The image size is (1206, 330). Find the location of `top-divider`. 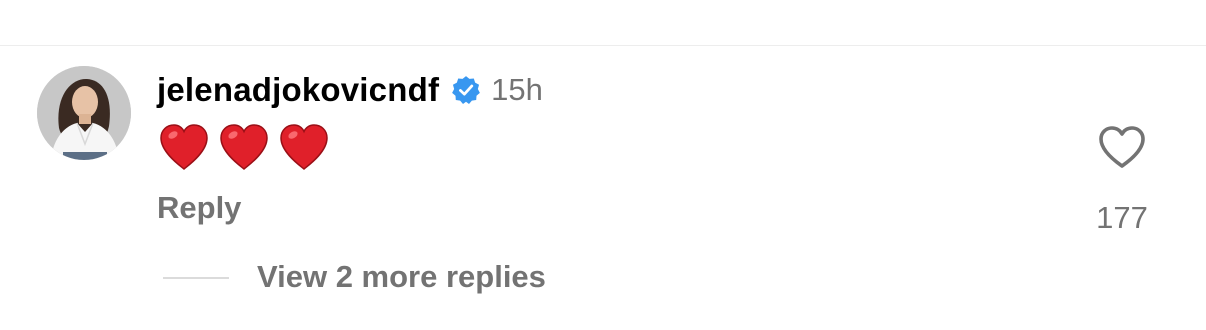

top-divider is located at coordinates (603, 45).